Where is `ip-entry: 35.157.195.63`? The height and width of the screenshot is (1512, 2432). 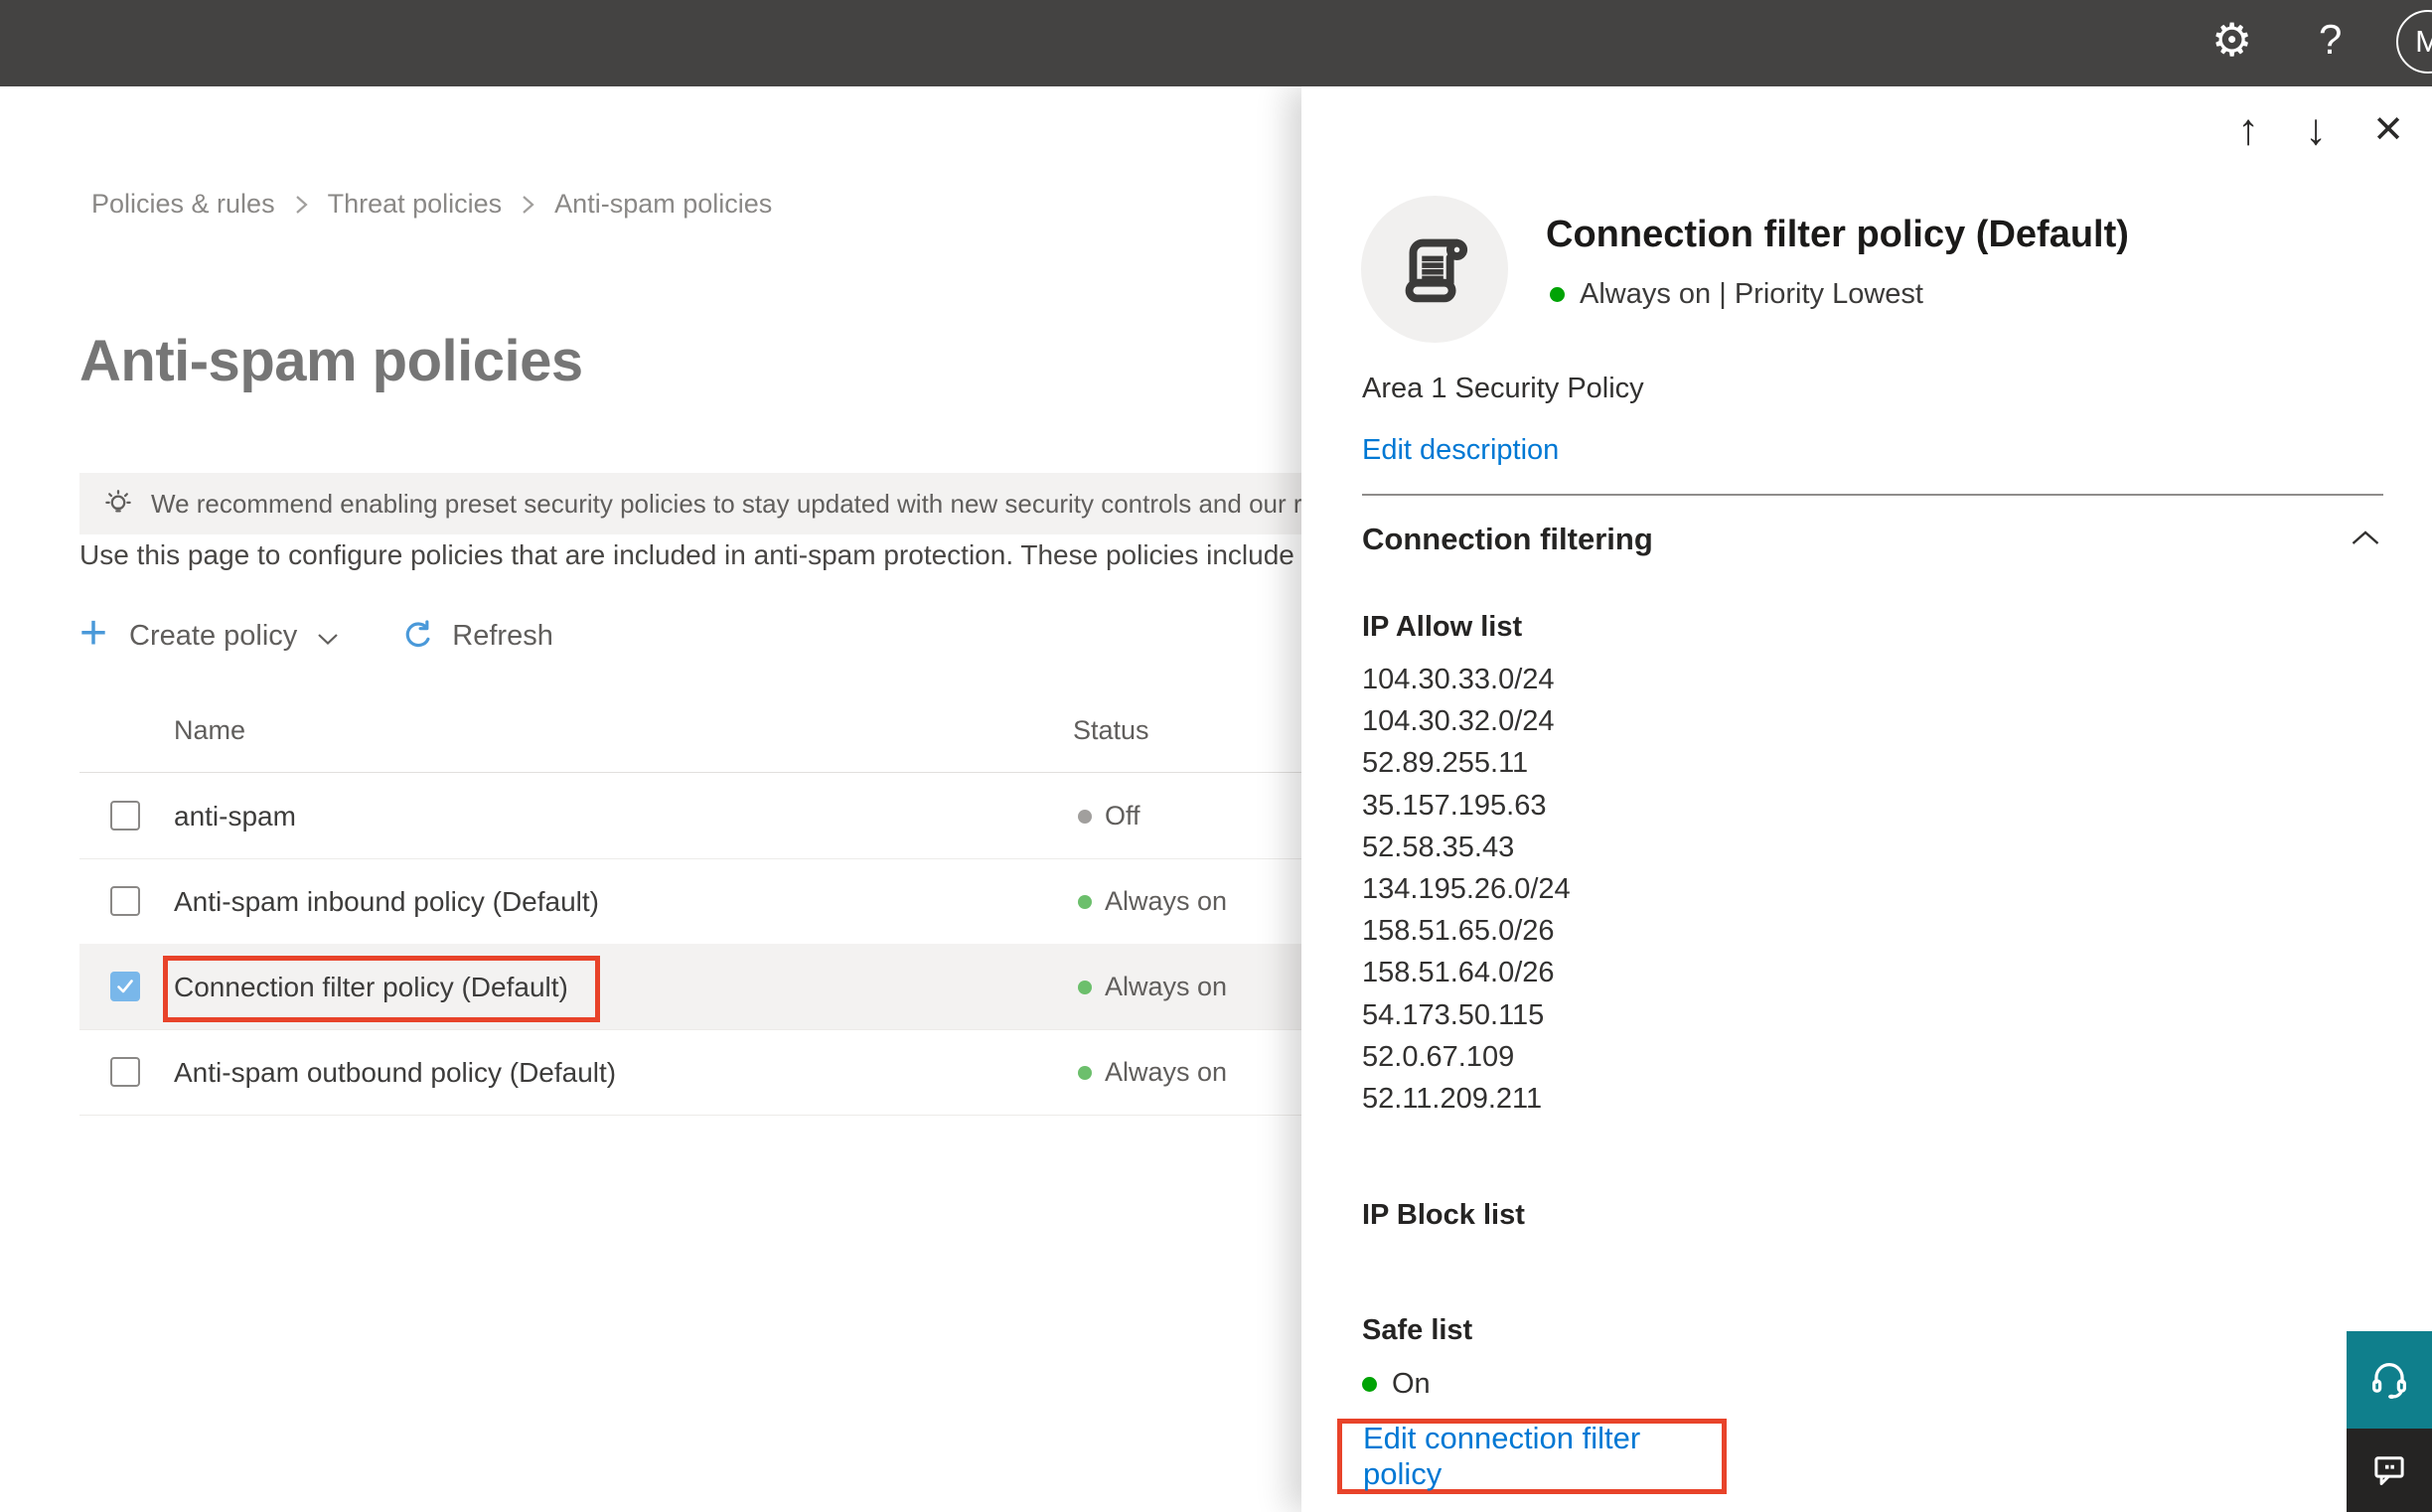
ip-entry: 35.157.195.63 is located at coordinates (1454, 805).